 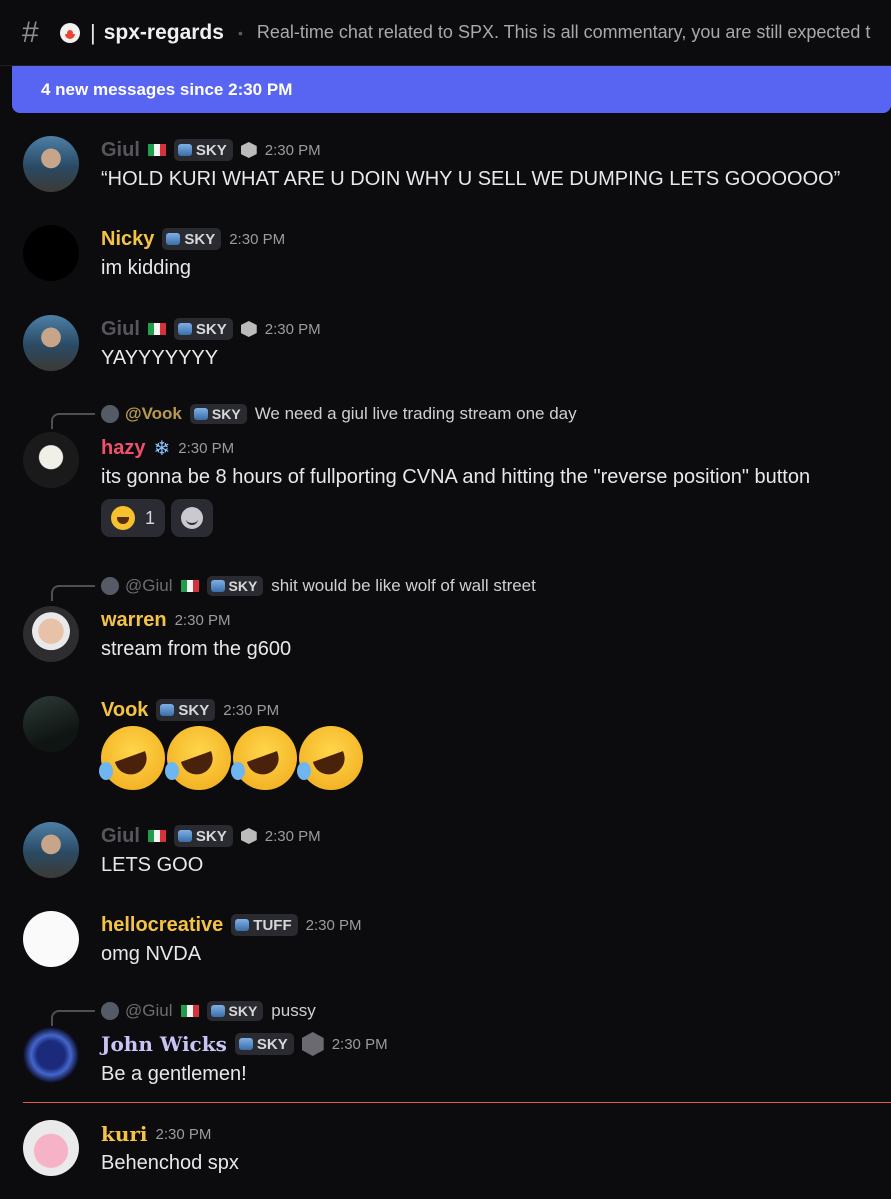 What do you see at coordinates (451, 89) in the screenshot?
I see `new-messages-bar: 4 new messages since 2:30 PM` at bounding box center [451, 89].